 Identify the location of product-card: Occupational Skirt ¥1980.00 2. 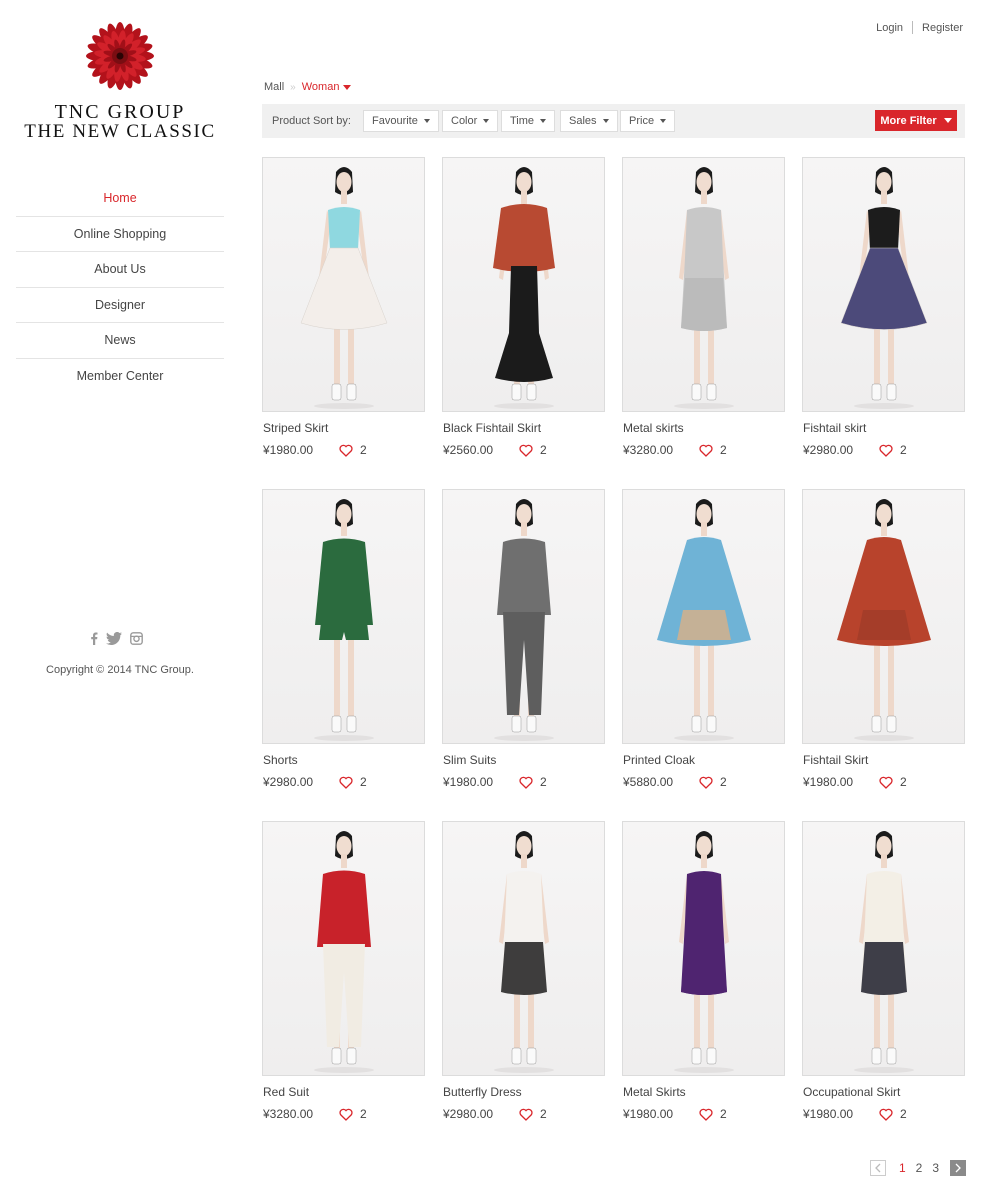
(883, 987).